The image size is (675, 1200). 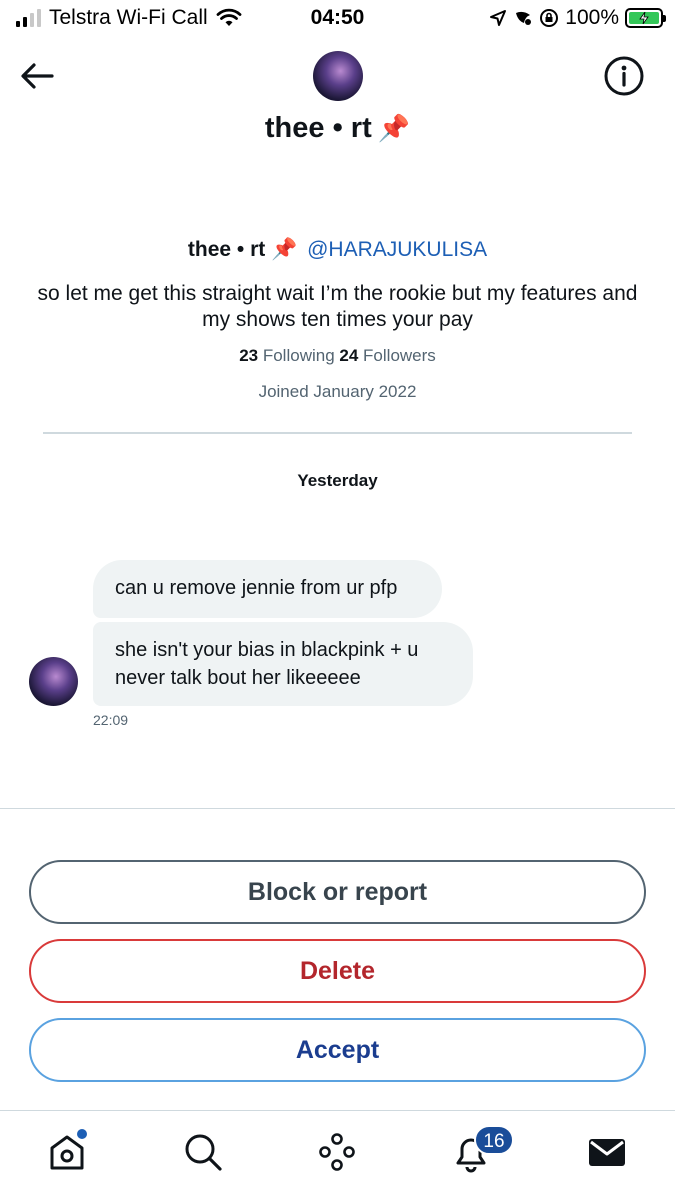 I want to click on profile-name-line: thee • rt 📌 @HARAJUKULISA, so click(x=337, y=250).